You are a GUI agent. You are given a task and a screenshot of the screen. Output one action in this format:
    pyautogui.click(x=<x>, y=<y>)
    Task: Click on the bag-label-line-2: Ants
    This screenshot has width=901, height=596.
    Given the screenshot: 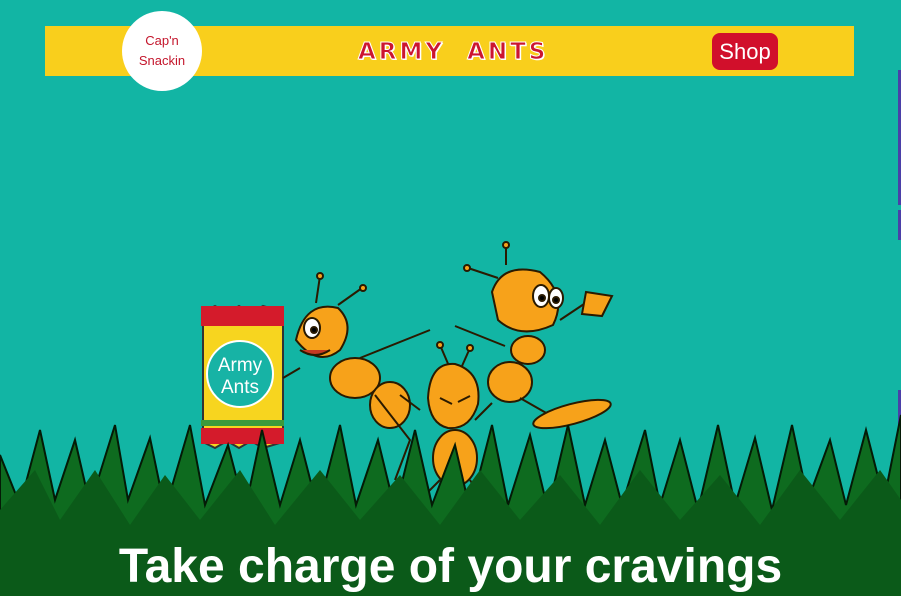 What is the action you would take?
    pyautogui.click(x=240, y=387)
    